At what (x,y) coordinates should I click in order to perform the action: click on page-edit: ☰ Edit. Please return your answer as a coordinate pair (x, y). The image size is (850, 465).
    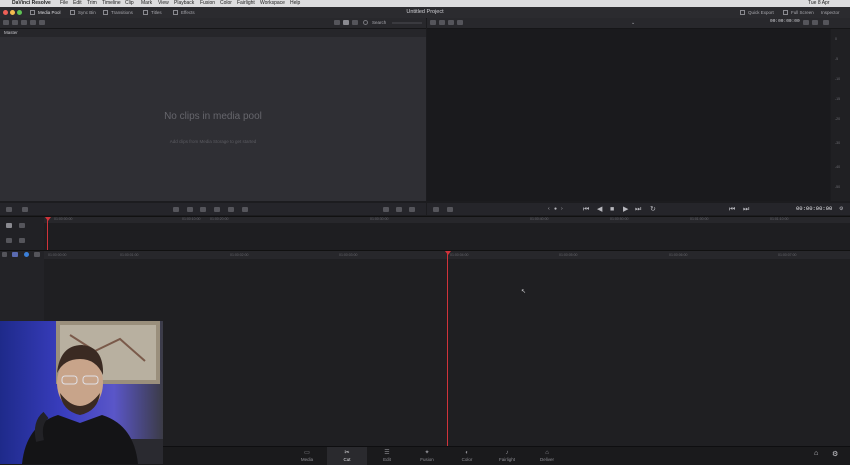
    Looking at the image, I should click on (387, 456).